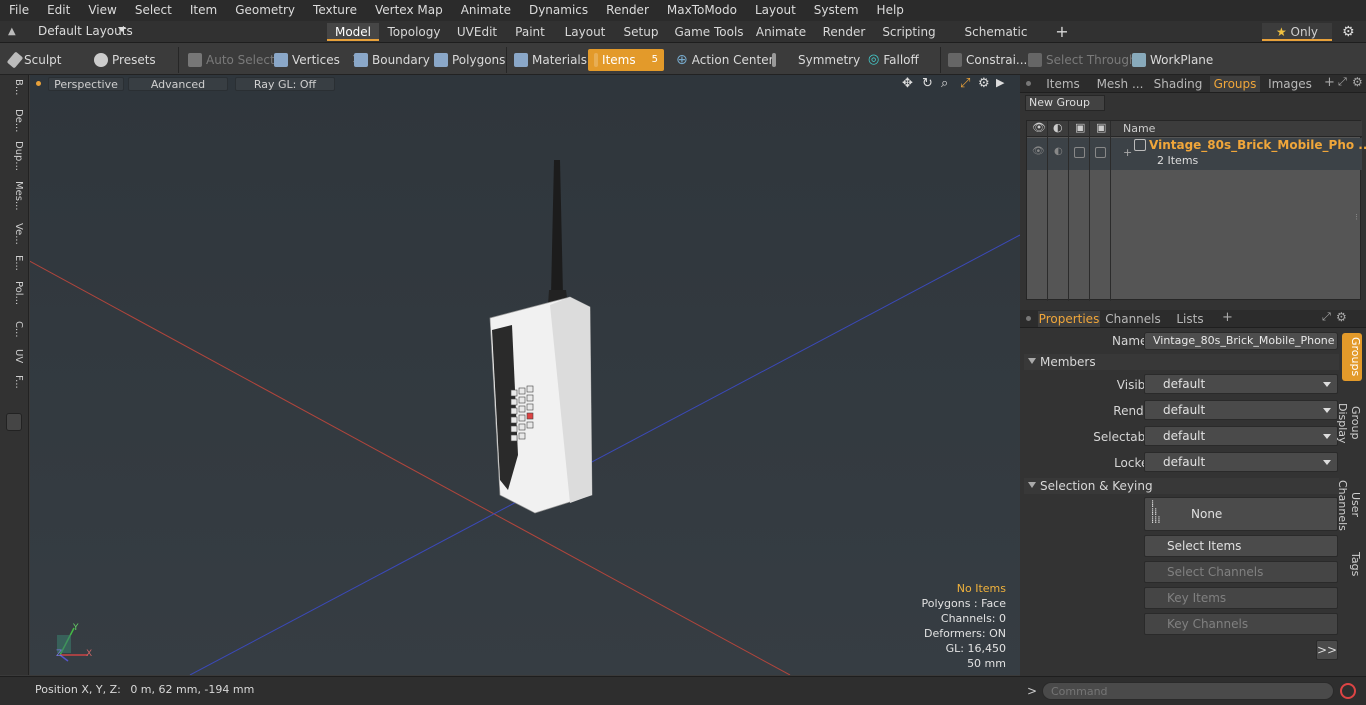 The height and width of the screenshot is (705, 1366). What do you see at coordinates (468, 60) in the screenshot?
I see `polygons-button: Polygons` at bounding box center [468, 60].